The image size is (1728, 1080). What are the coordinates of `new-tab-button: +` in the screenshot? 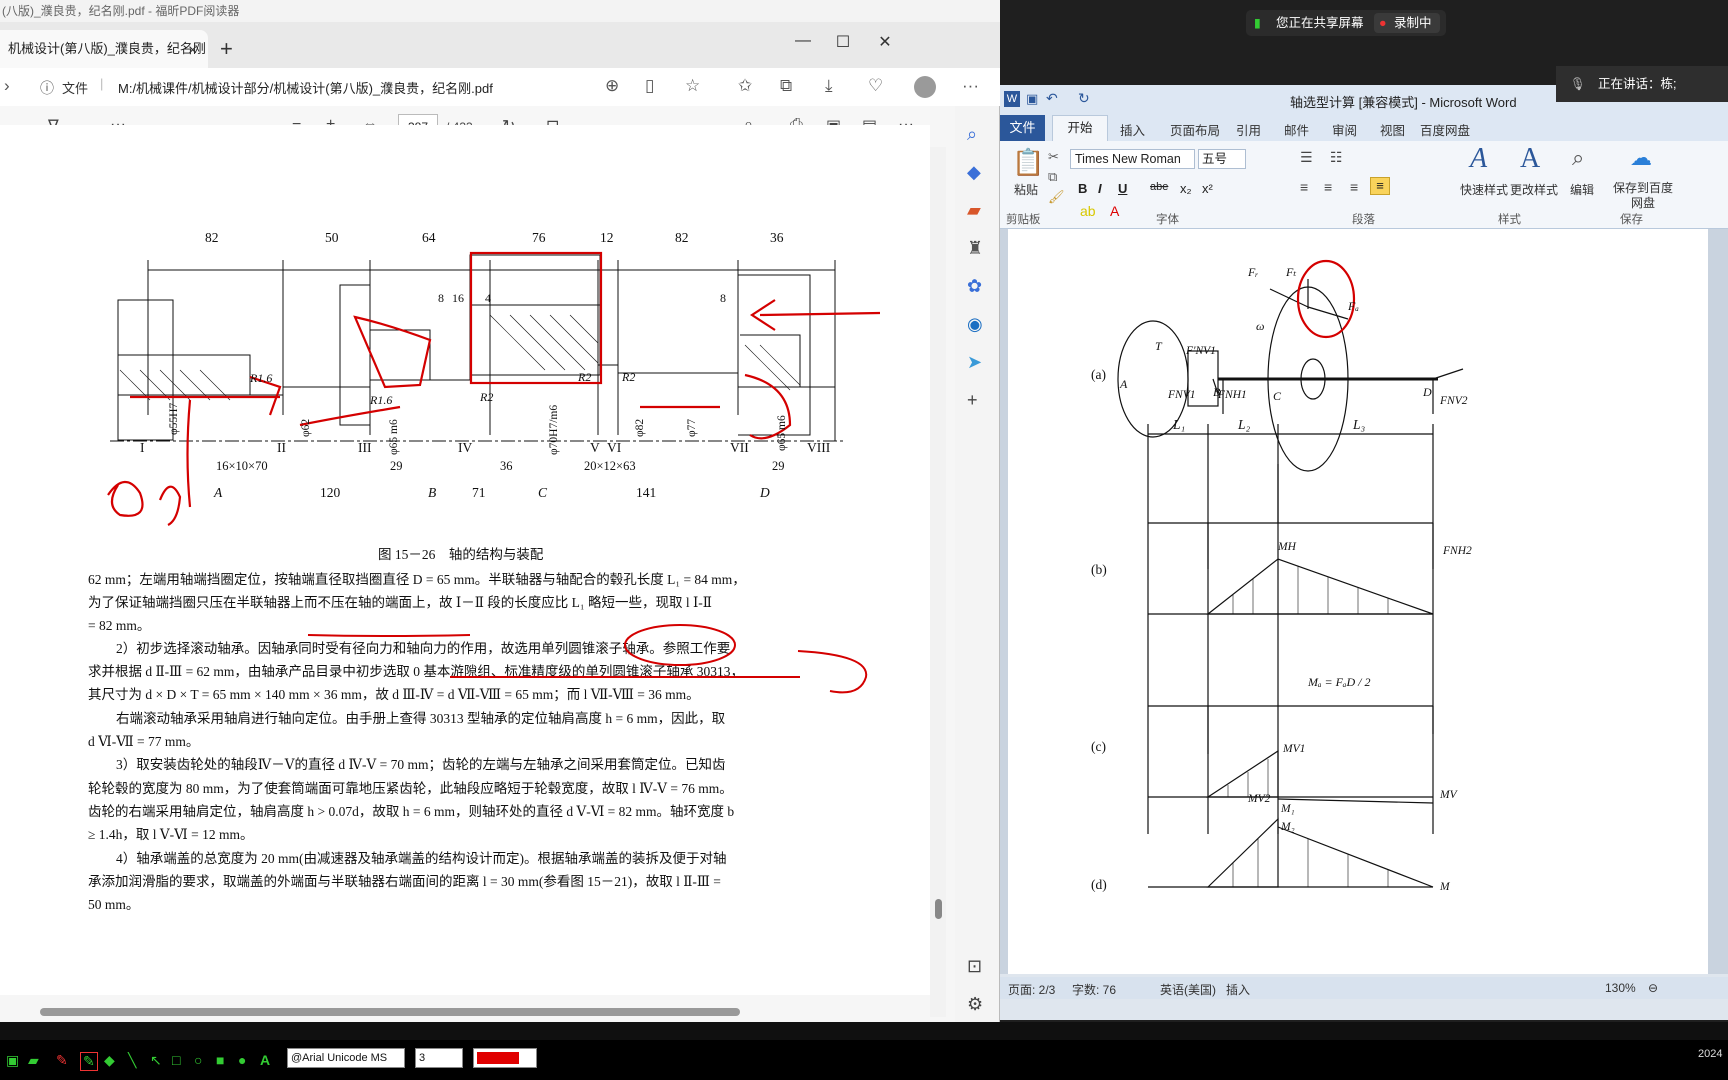 It's located at (226, 49).